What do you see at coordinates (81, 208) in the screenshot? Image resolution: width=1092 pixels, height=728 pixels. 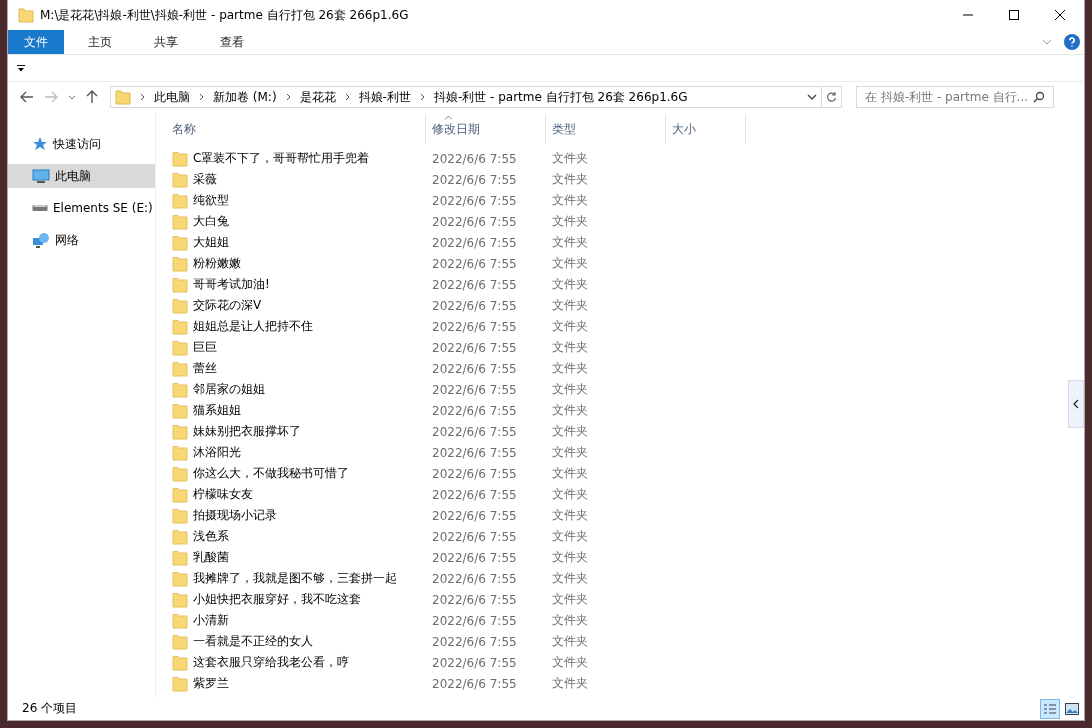 I see `sidebar-item: Elements SE (E:)` at bounding box center [81, 208].